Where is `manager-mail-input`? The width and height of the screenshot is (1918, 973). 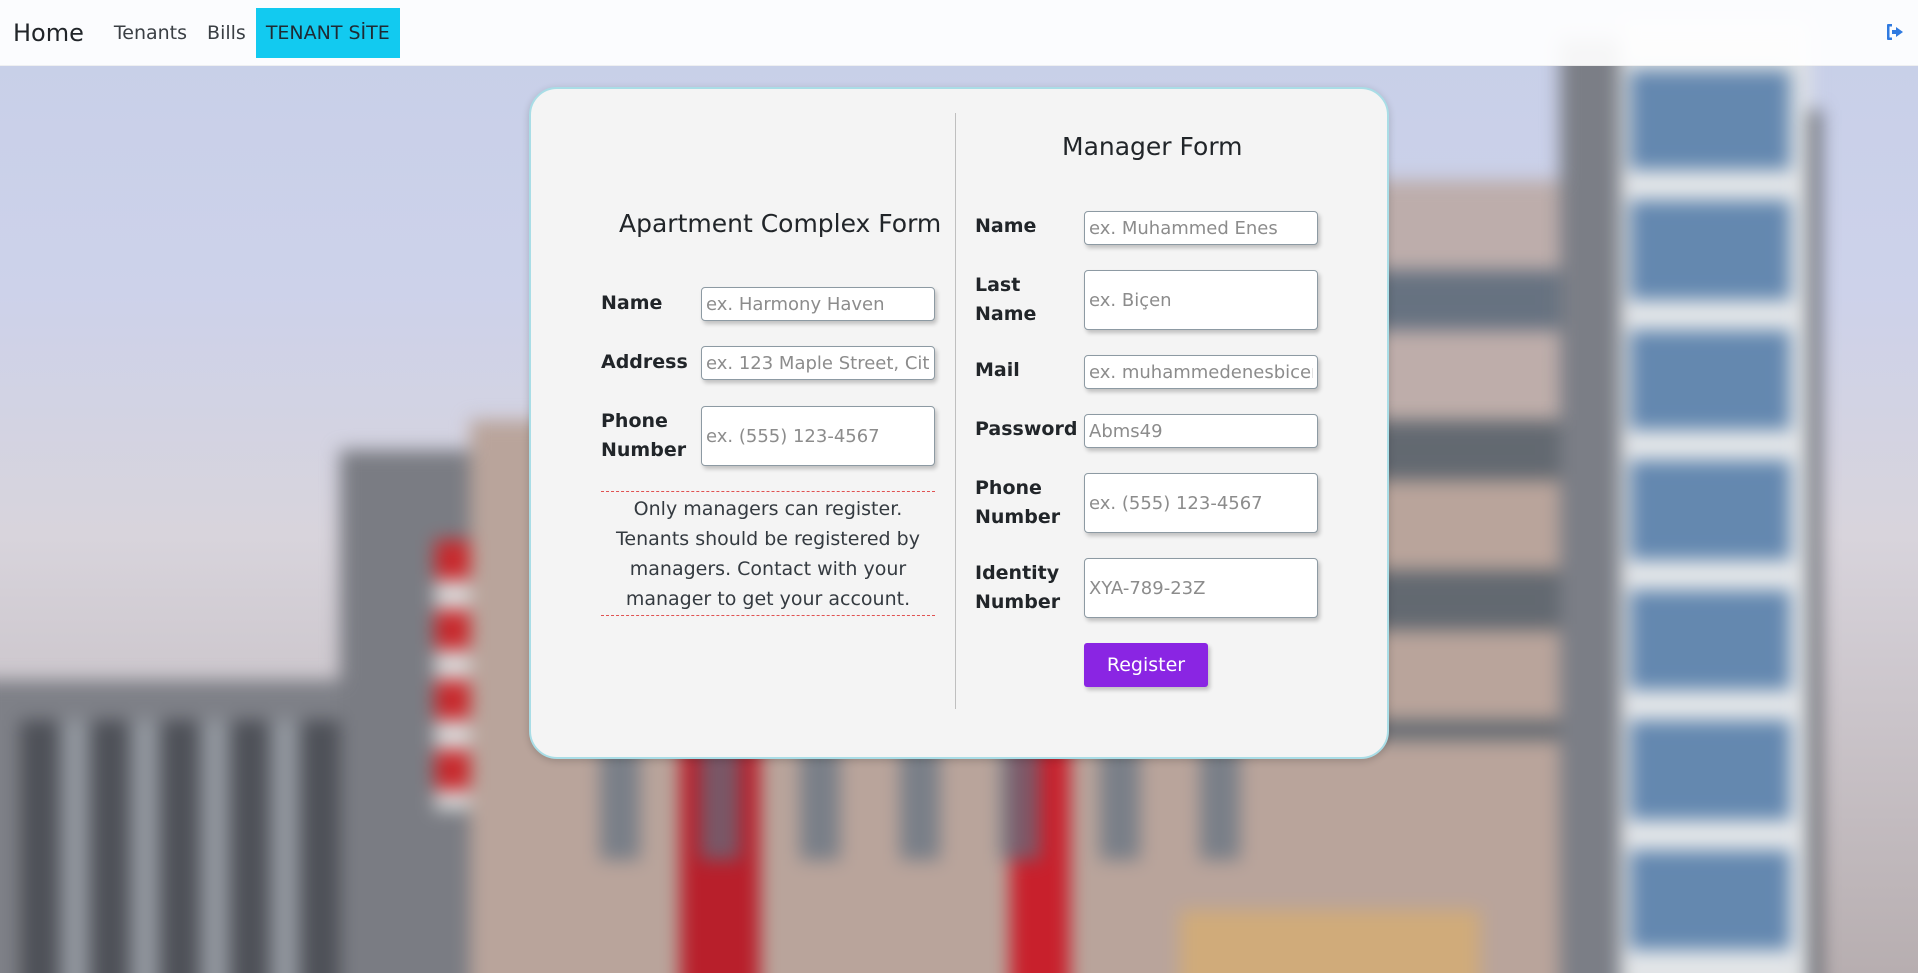
manager-mail-input is located at coordinates (1201, 372).